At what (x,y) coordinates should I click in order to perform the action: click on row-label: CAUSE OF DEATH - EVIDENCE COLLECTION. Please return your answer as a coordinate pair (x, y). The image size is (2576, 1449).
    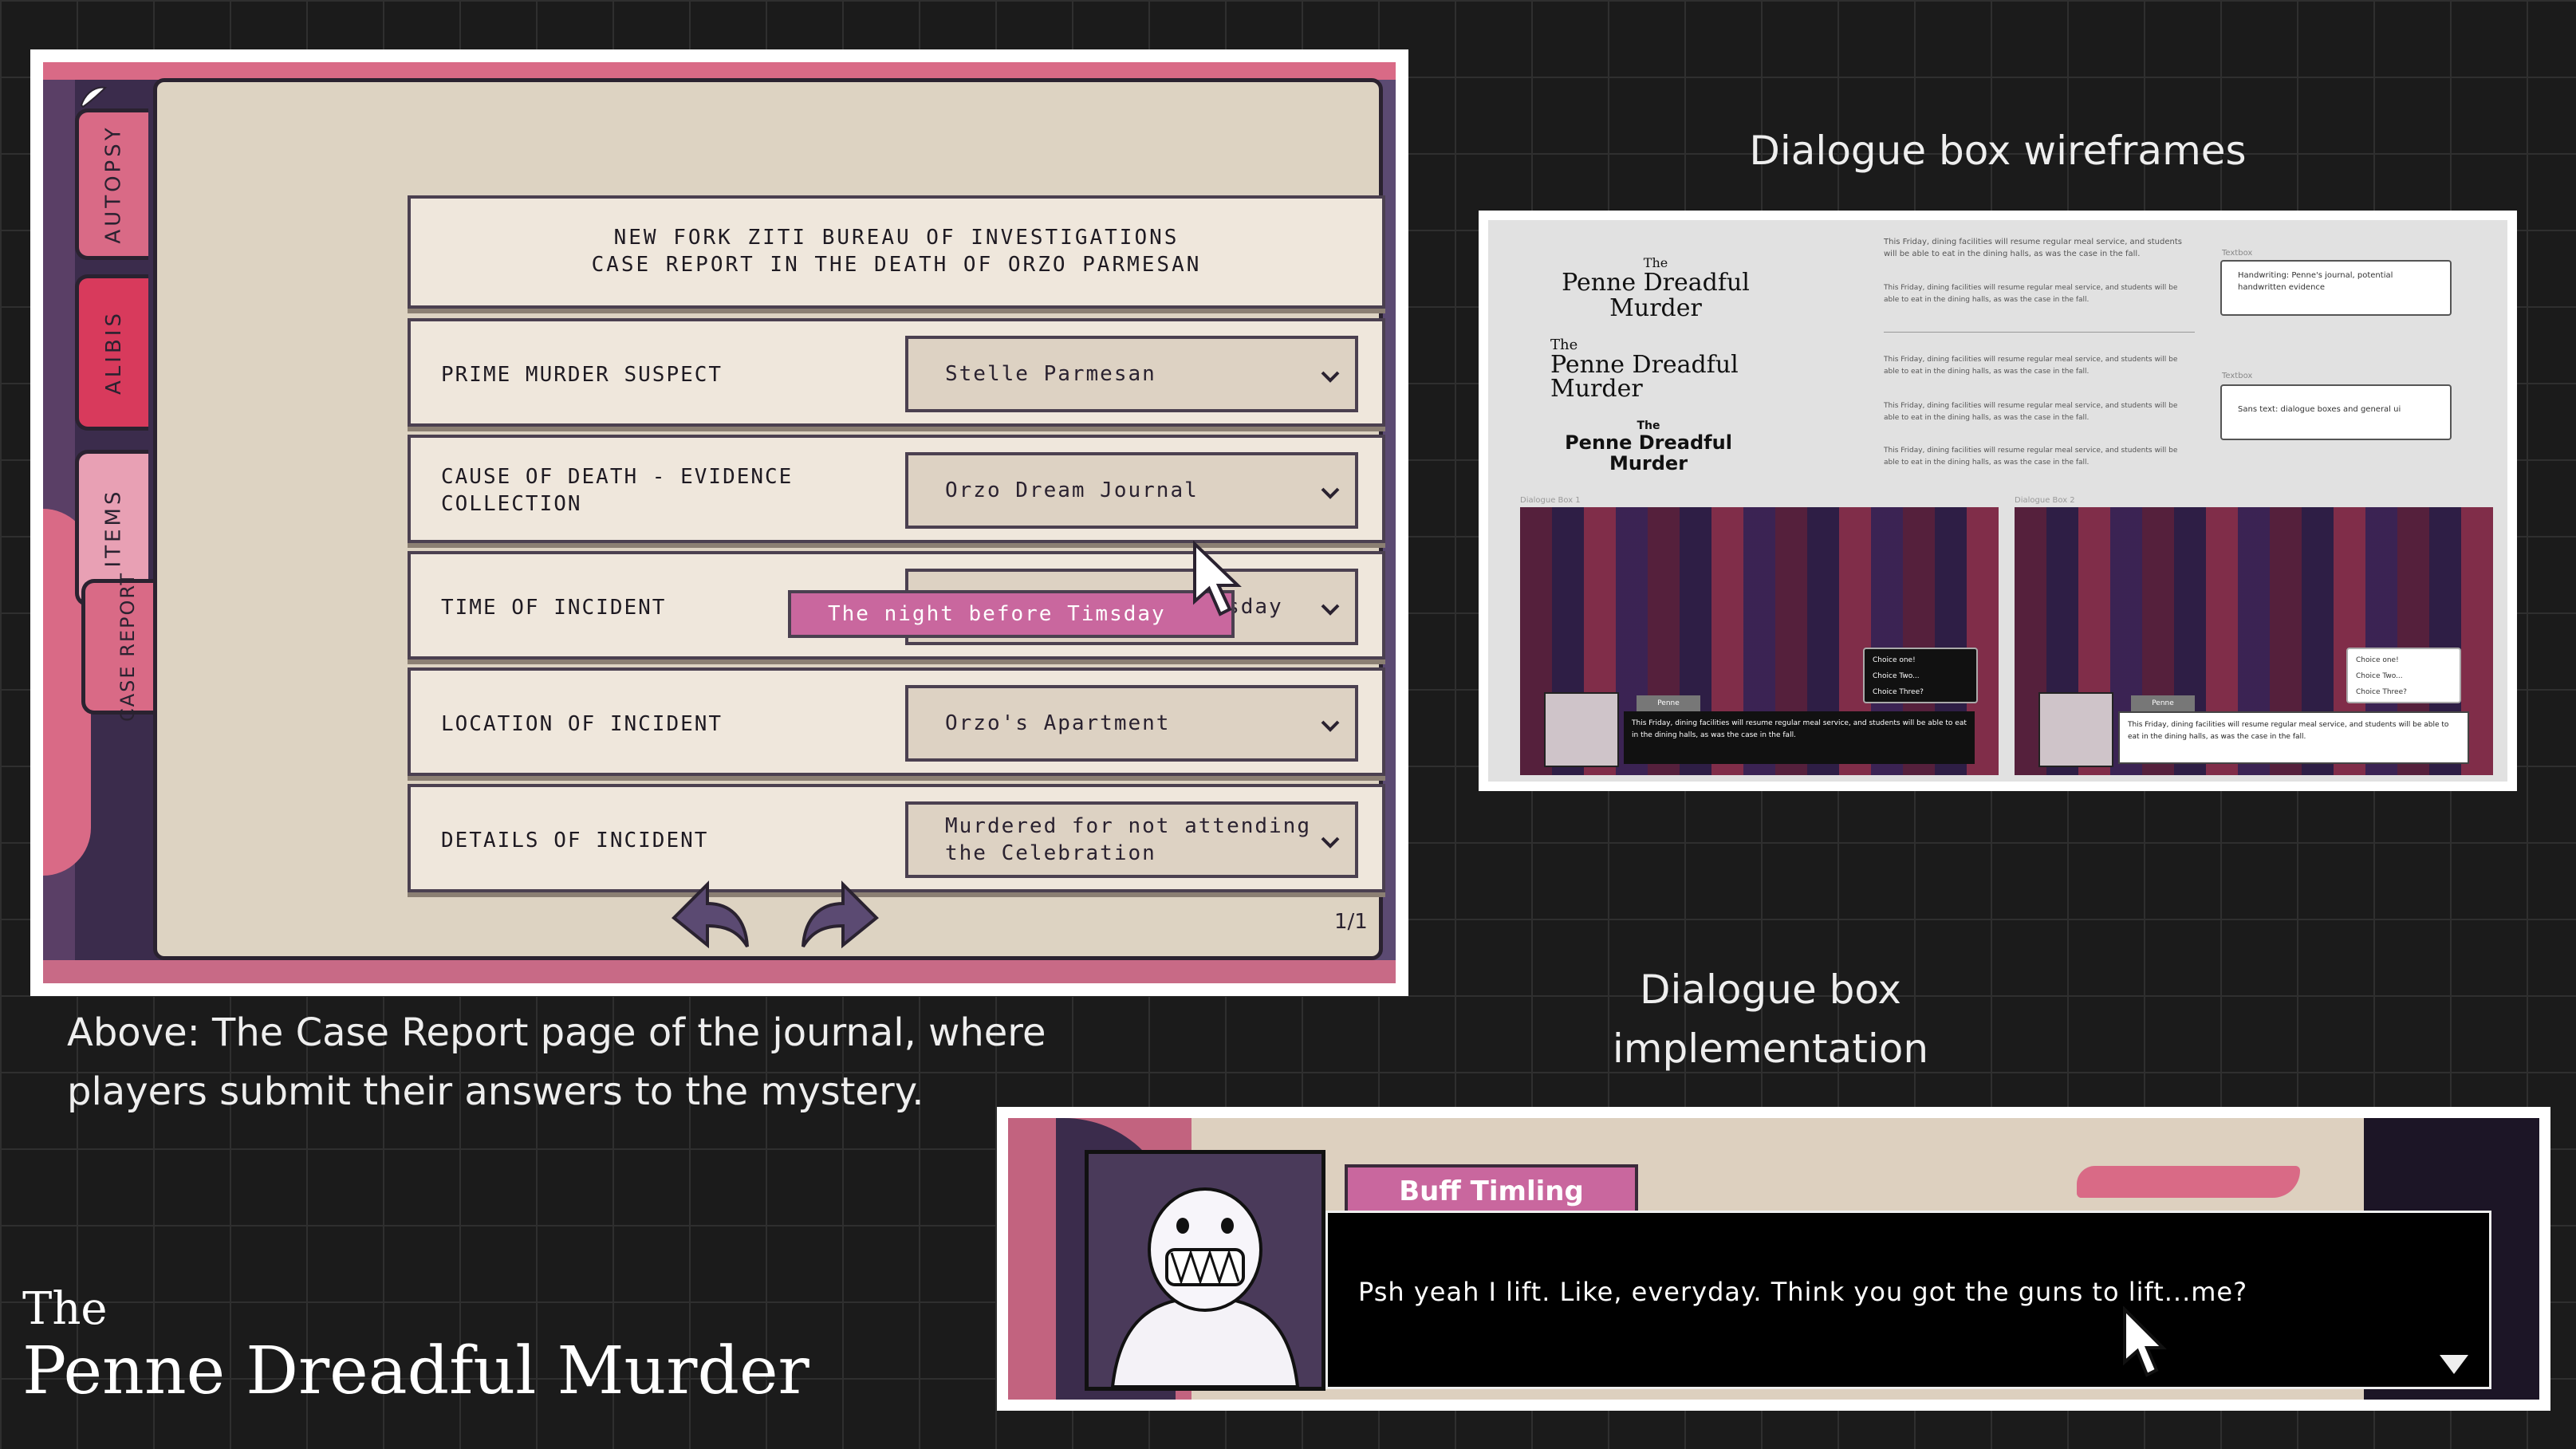
    Looking at the image, I should click on (617, 490).